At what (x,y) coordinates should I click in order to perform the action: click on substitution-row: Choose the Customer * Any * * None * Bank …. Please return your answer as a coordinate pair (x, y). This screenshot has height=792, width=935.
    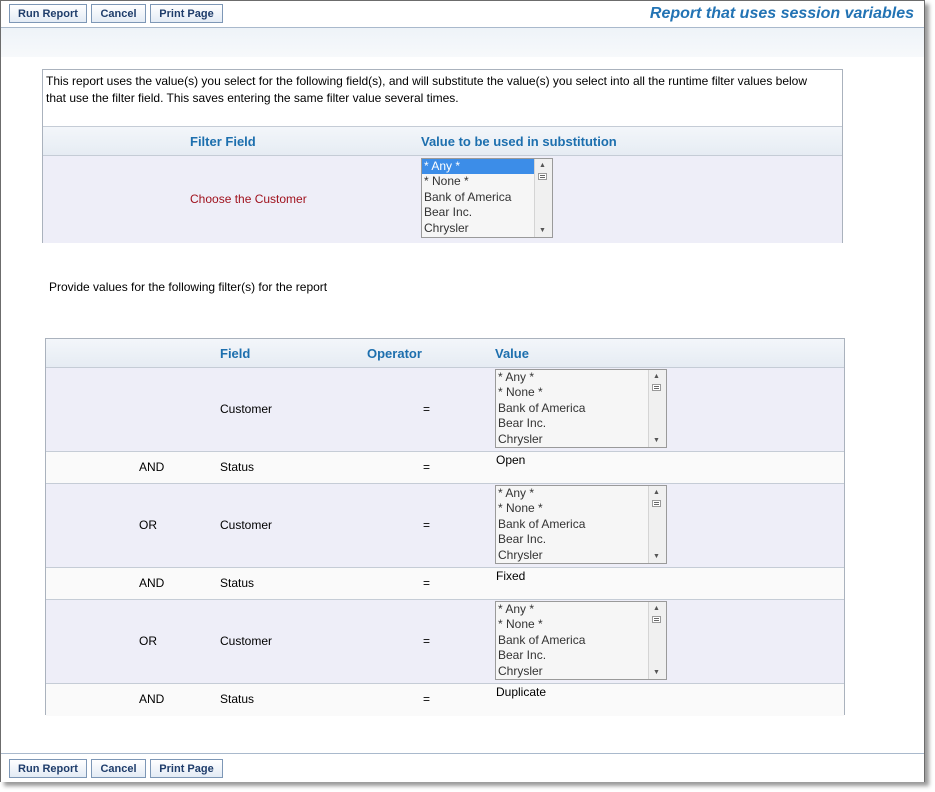
    Looking at the image, I should click on (442, 199).